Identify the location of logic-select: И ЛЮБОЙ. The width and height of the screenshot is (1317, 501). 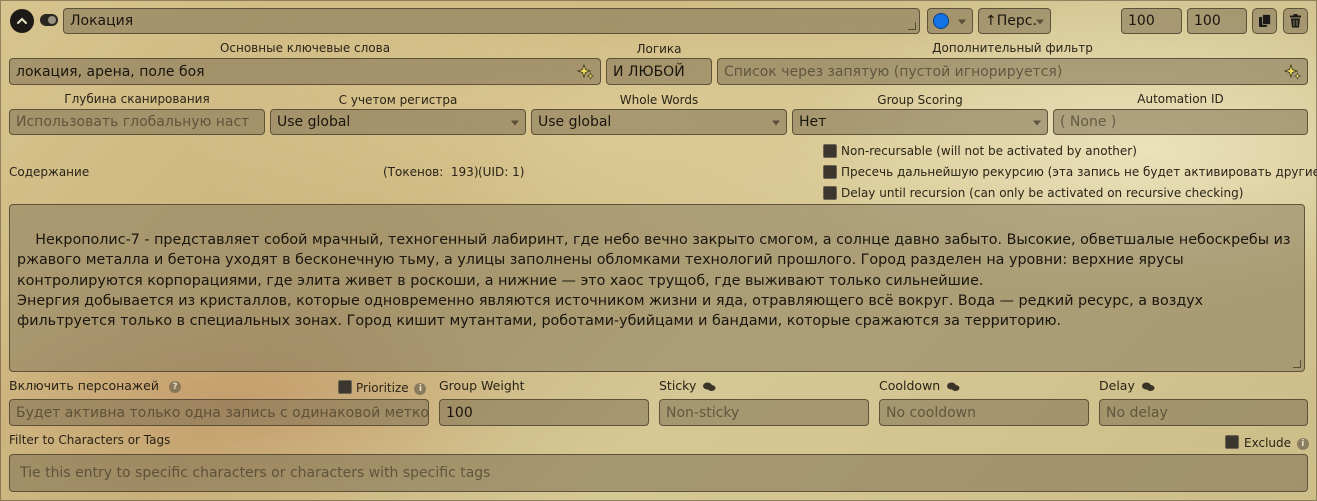
(659, 71).